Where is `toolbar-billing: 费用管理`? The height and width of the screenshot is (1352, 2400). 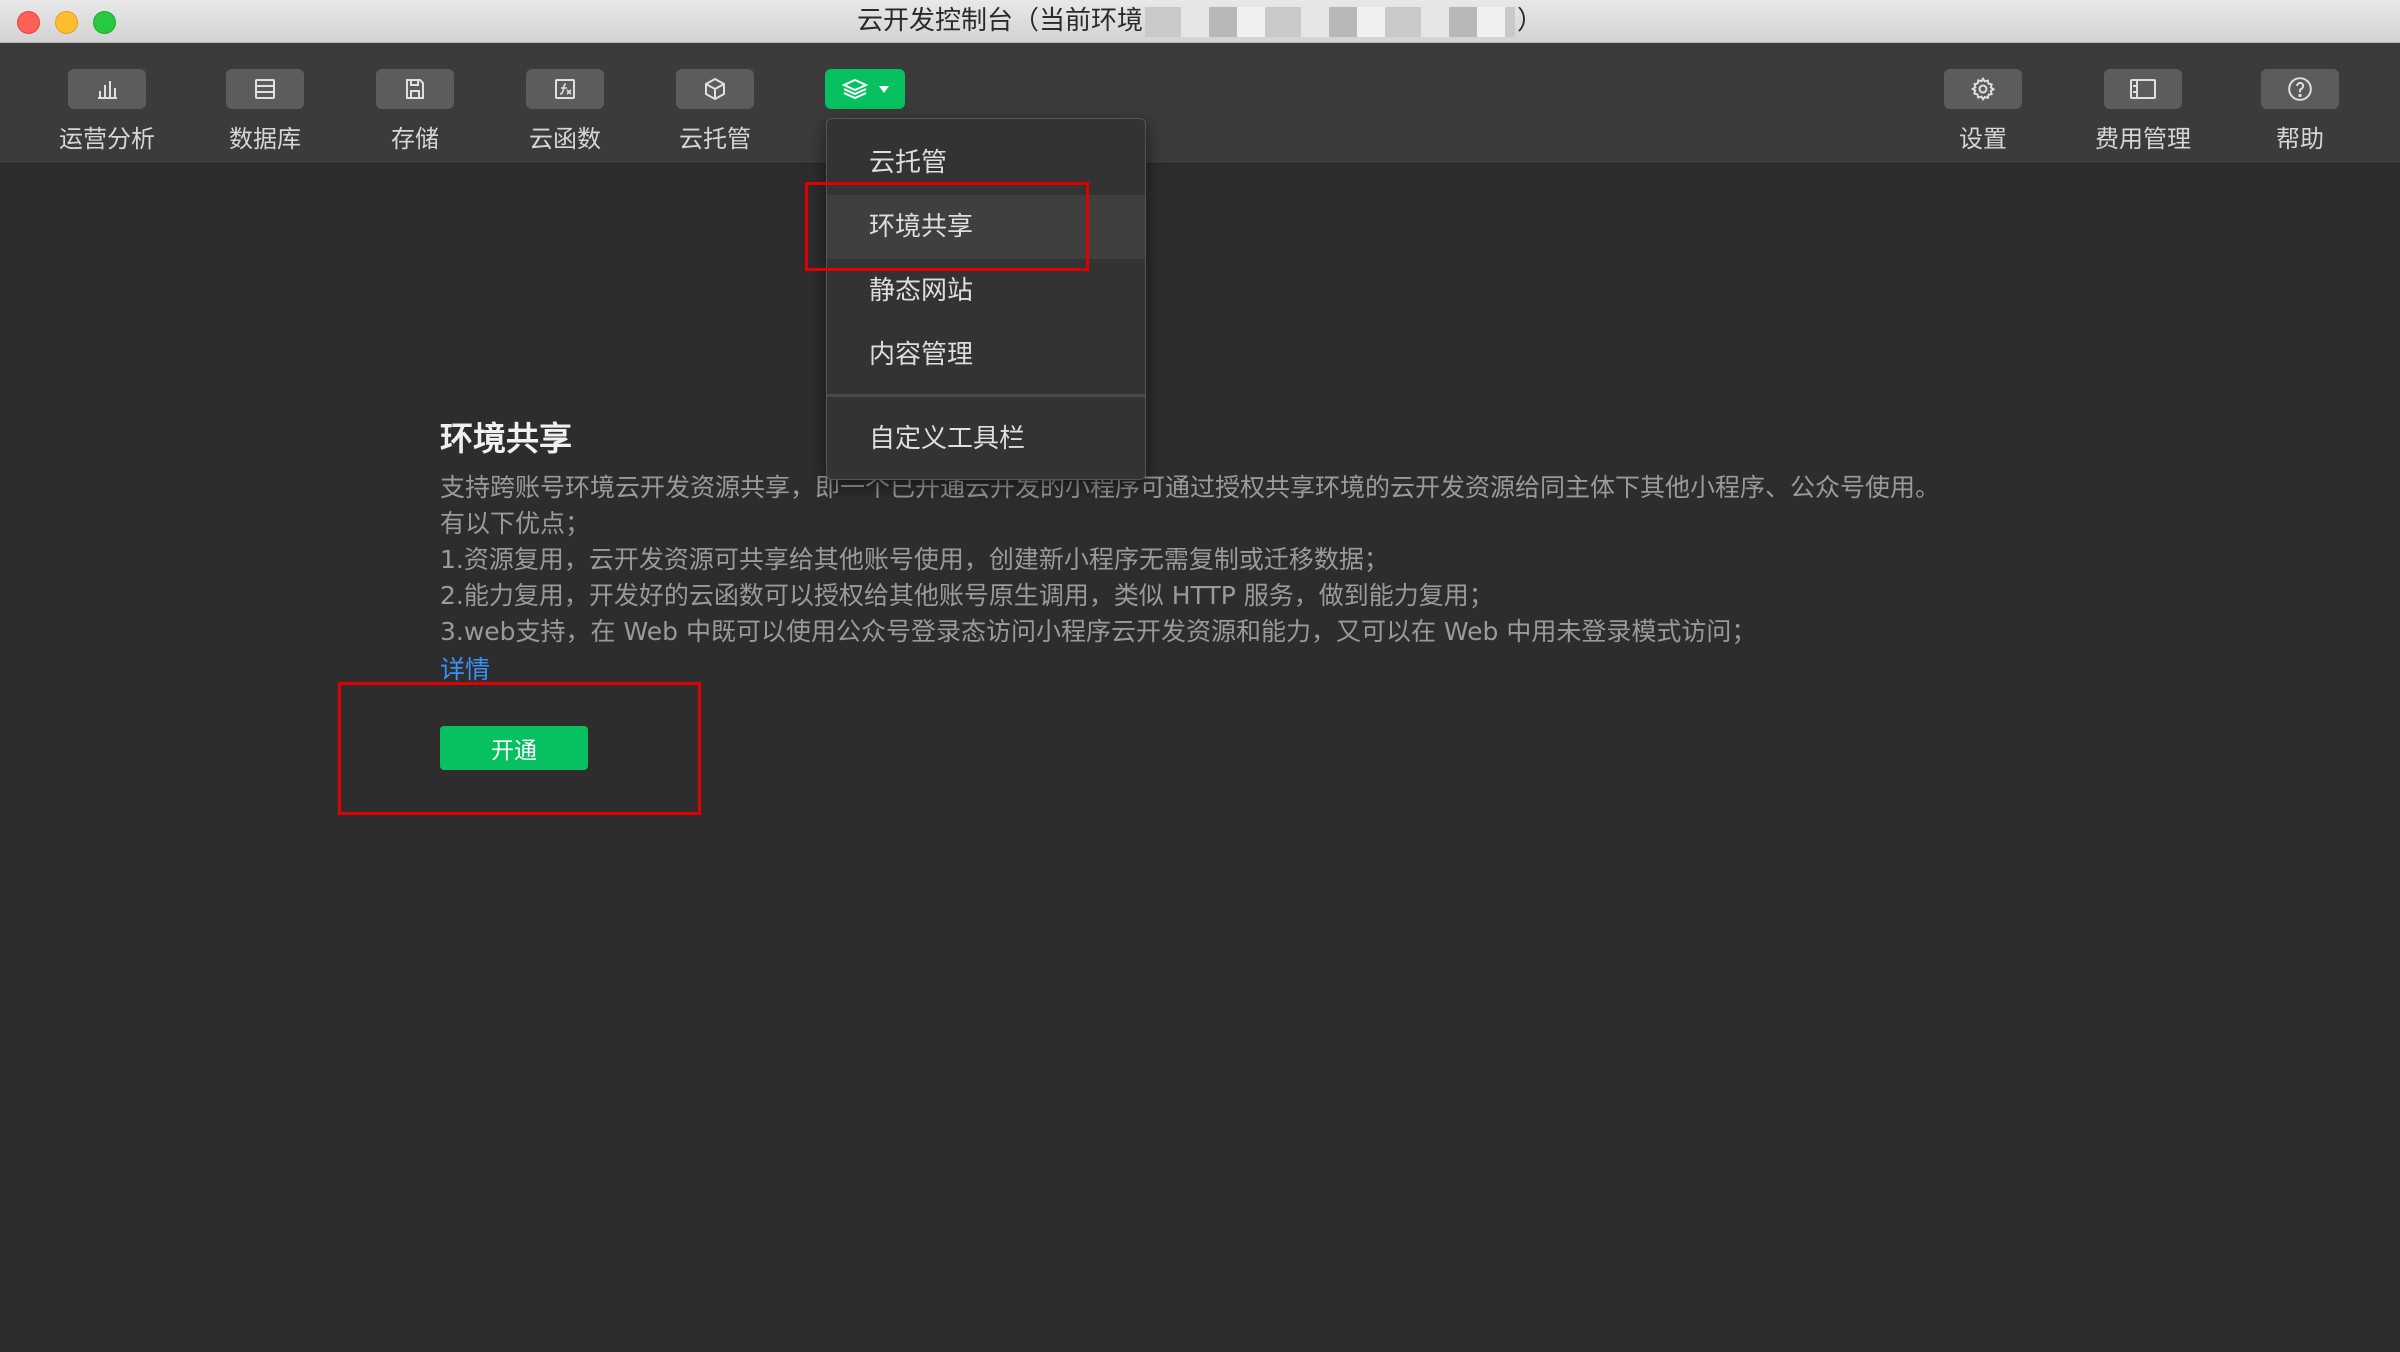
toolbar-billing: 费用管理 is located at coordinates (2143, 111).